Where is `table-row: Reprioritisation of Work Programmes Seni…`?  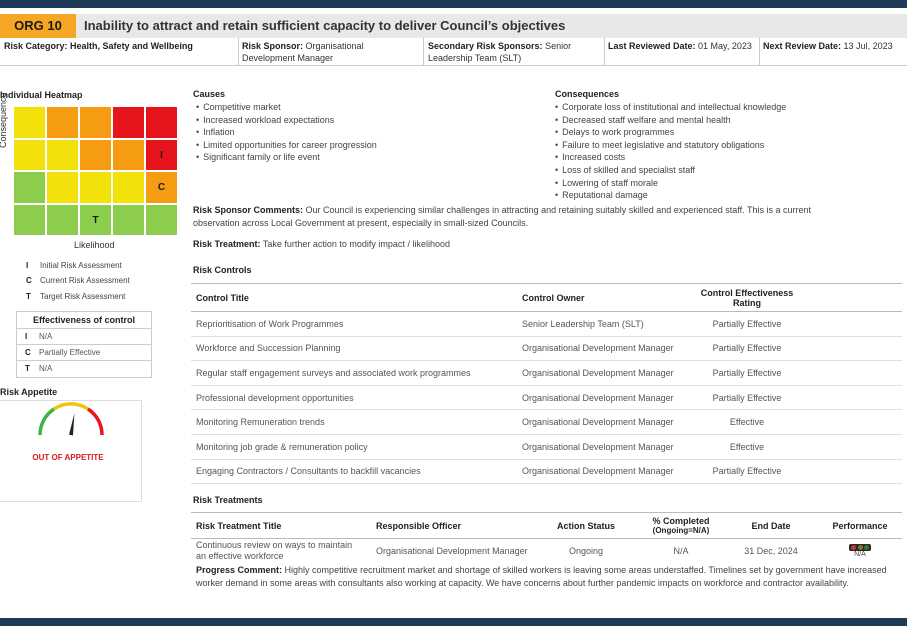
table-row: Reprioritisation of Work Programmes Seni… is located at coordinates (546, 324).